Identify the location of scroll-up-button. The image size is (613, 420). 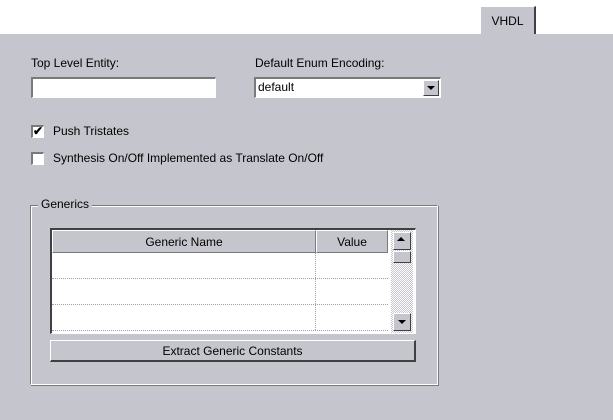
(402, 241).